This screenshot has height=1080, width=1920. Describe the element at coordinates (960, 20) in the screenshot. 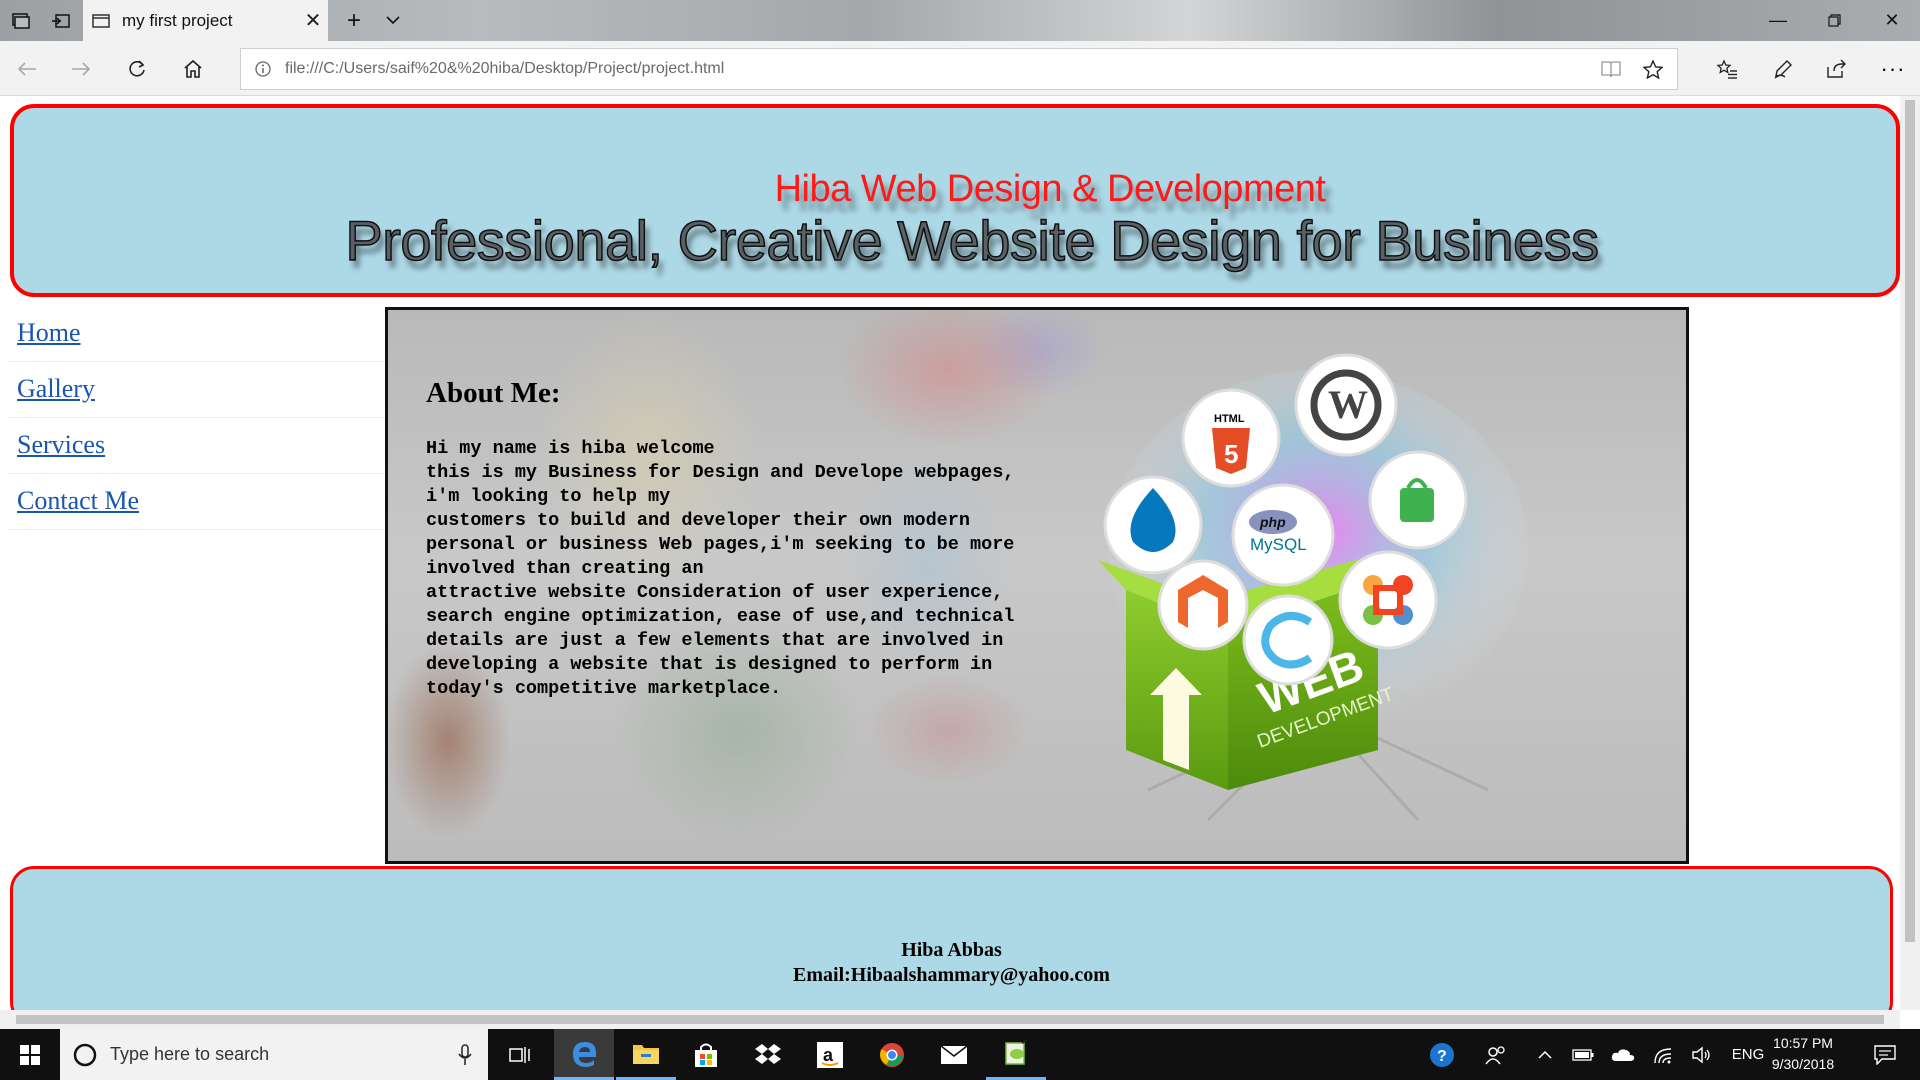

I see `browser-tab-bar: my first project ✕ + — ✕` at that location.